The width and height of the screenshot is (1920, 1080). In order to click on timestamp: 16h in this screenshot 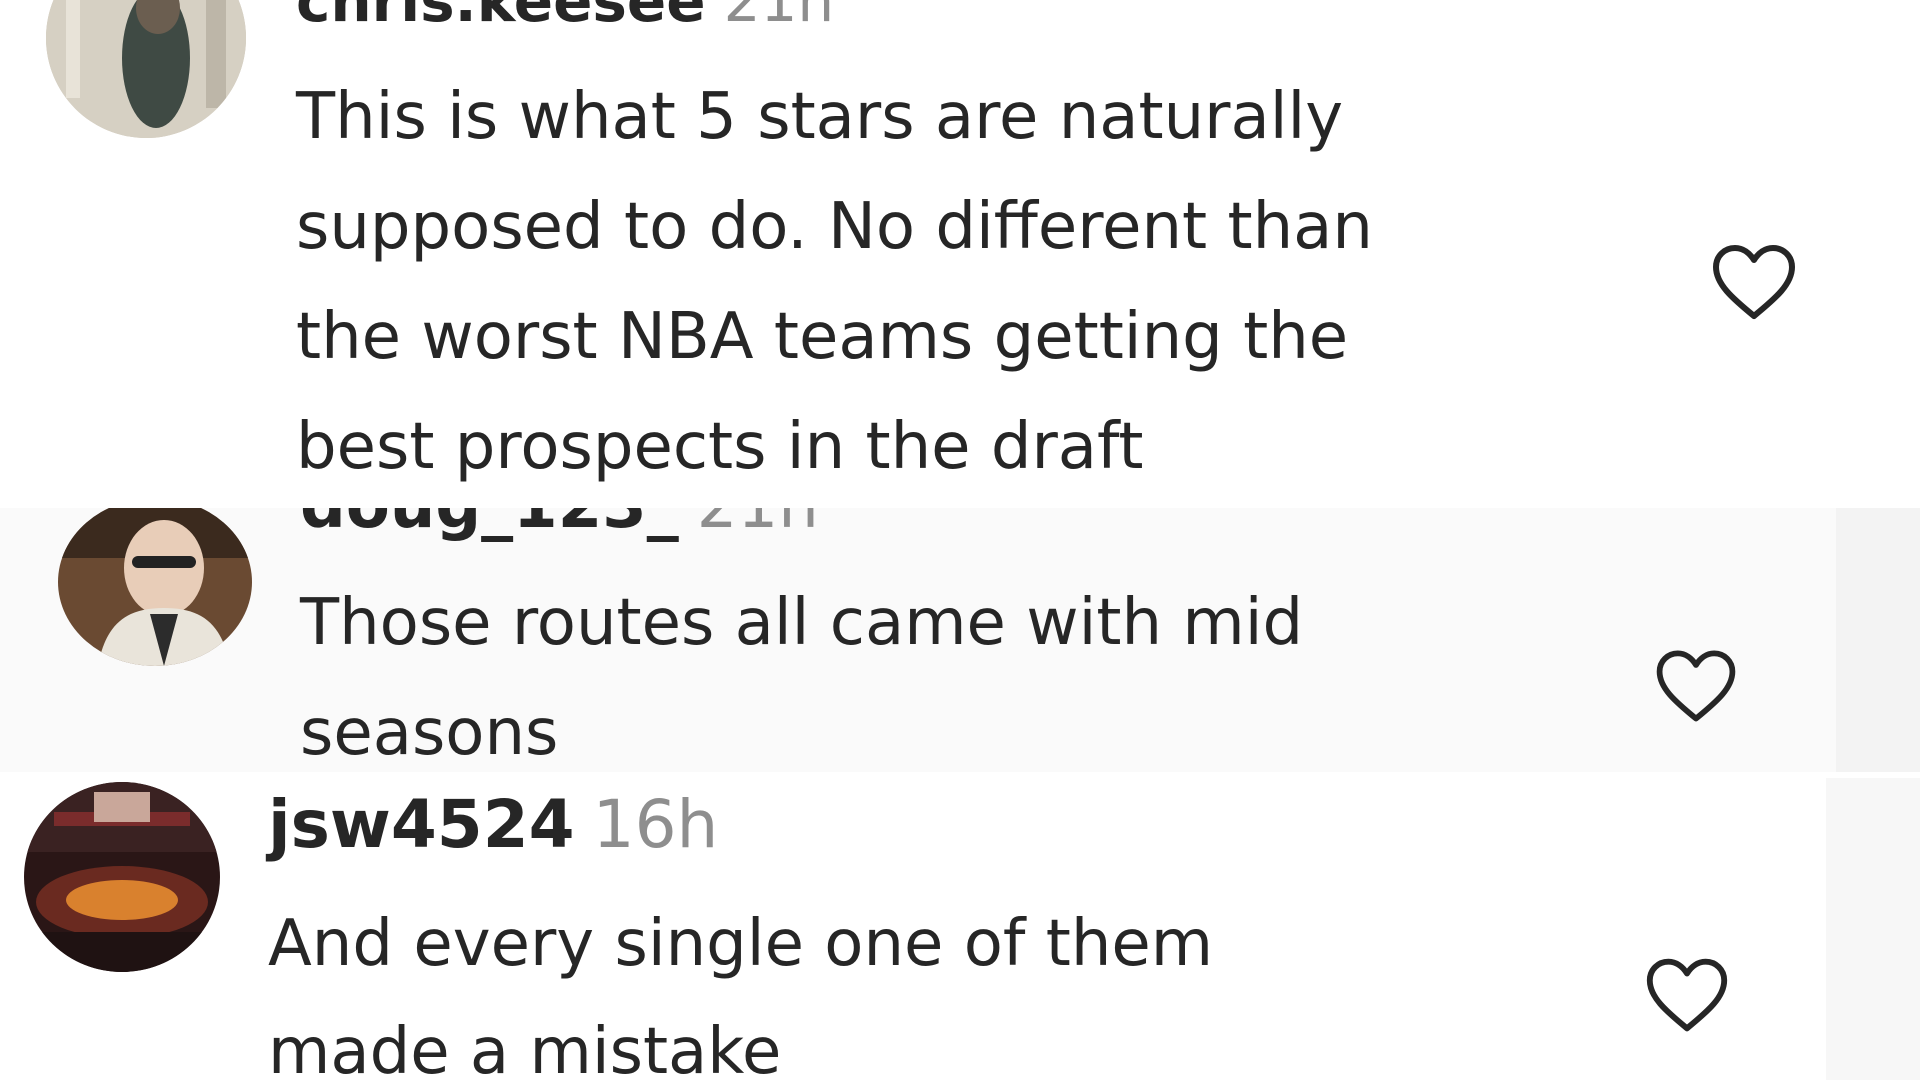, I will do `click(655, 824)`.